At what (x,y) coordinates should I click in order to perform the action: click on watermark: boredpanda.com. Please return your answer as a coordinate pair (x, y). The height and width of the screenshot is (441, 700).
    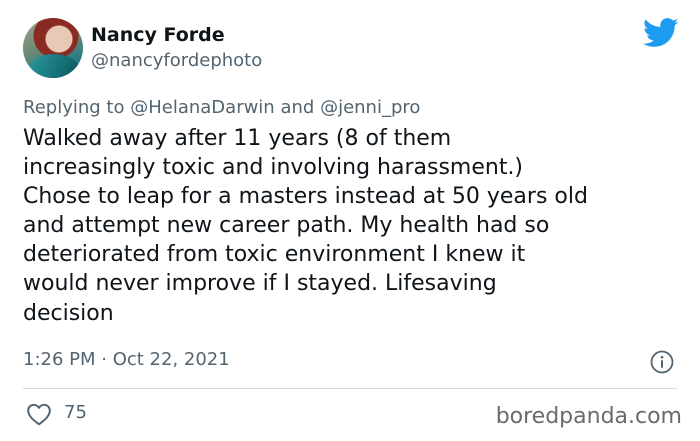
    Looking at the image, I should click on (588, 416).